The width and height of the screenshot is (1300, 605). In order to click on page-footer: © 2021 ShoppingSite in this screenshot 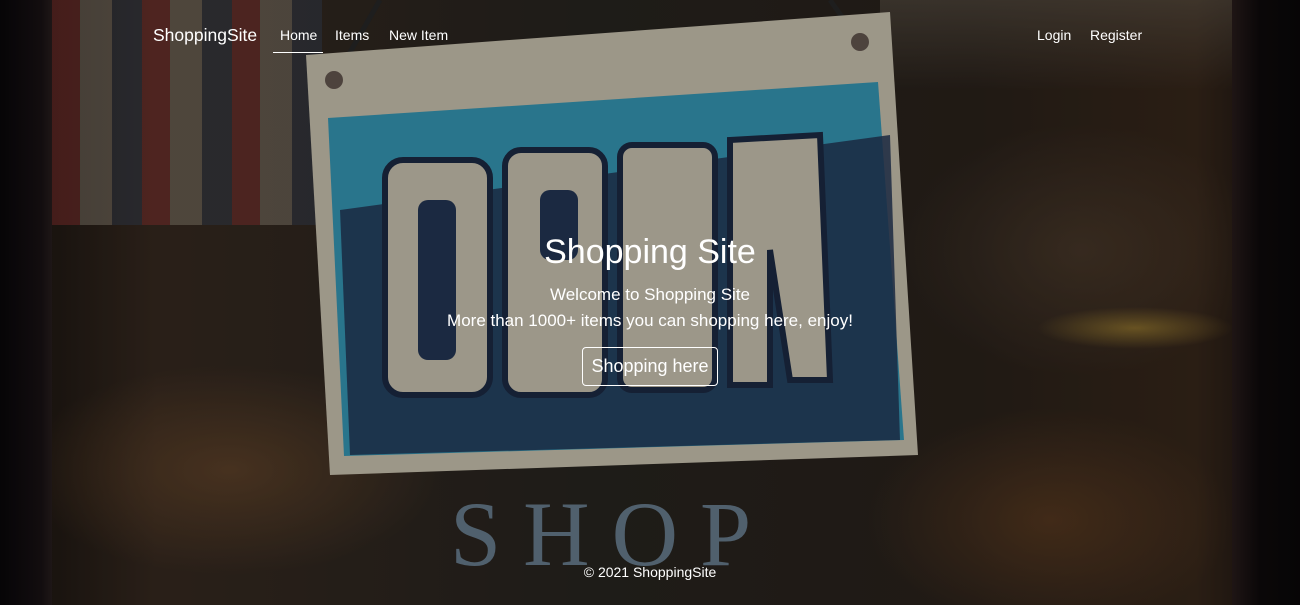, I will do `click(650, 572)`.